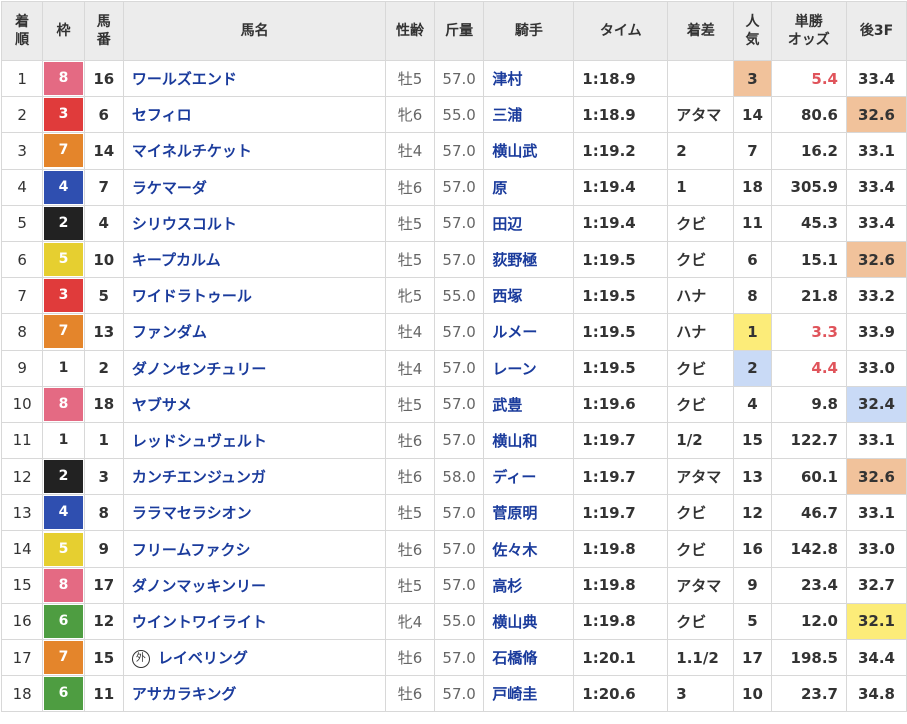  What do you see at coordinates (529, 404) in the screenshot?
I see `jockey-link: 武豊` at bounding box center [529, 404].